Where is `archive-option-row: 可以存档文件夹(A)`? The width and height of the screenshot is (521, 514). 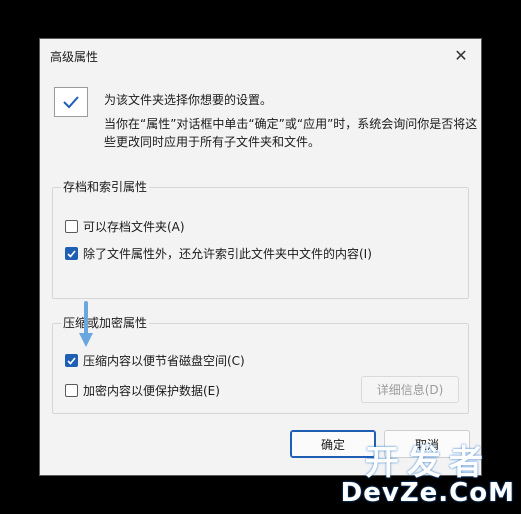 archive-option-row: 可以存档文件夹(A) is located at coordinates (125, 226).